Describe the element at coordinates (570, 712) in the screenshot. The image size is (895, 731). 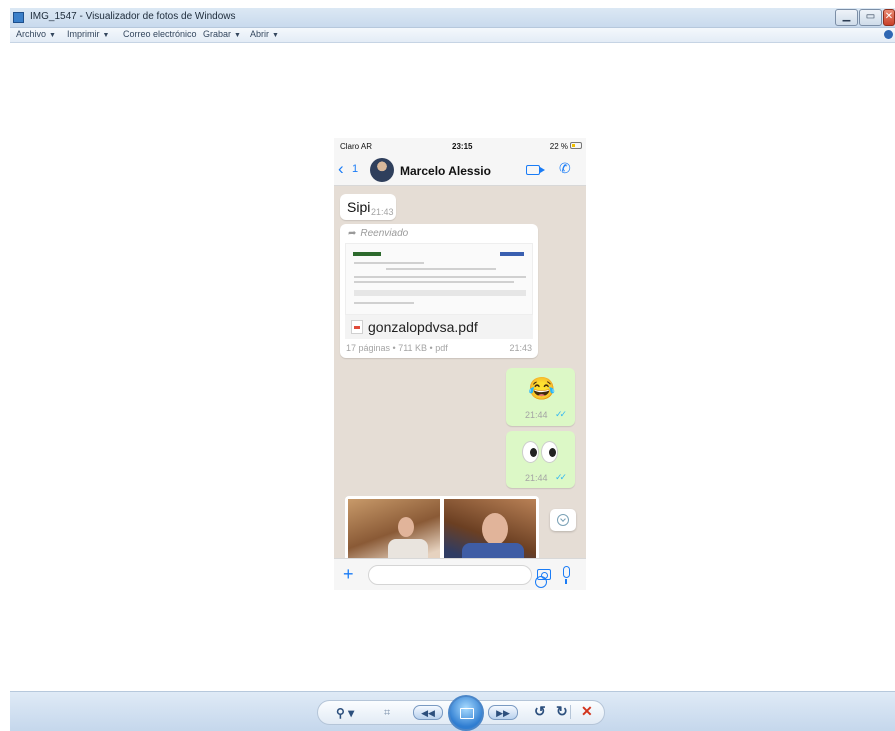
I see `toolbar-separator` at that location.